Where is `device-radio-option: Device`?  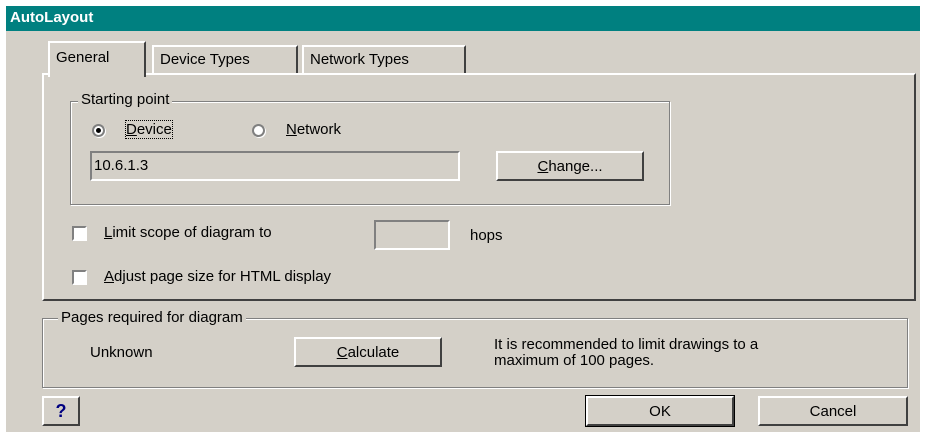
device-radio-option: Device is located at coordinates (152, 131).